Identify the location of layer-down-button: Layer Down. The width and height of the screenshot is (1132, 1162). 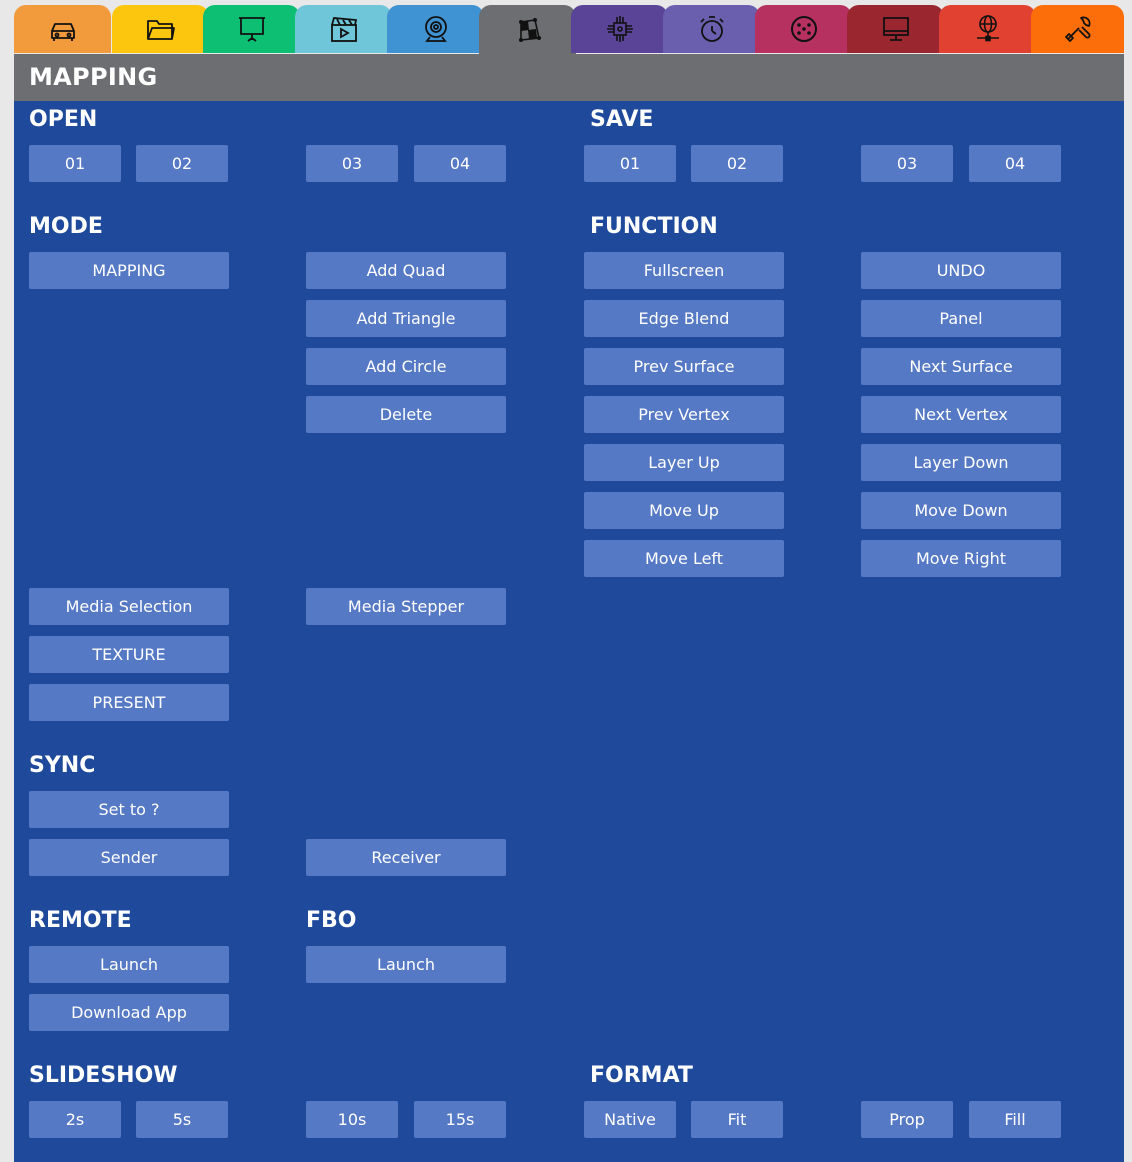
(961, 462).